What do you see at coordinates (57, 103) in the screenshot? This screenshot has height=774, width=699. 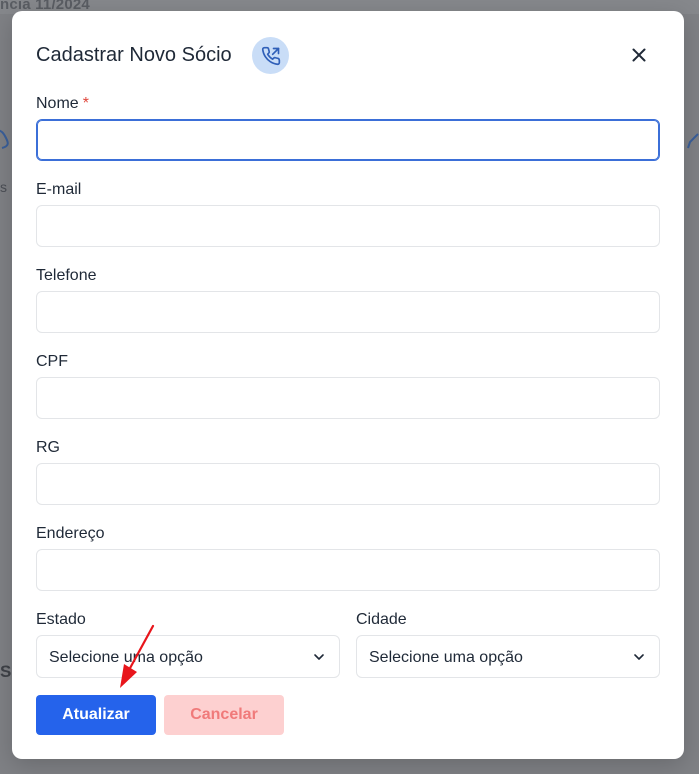 I see `nome-label-text: Nome` at bounding box center [57, 103].